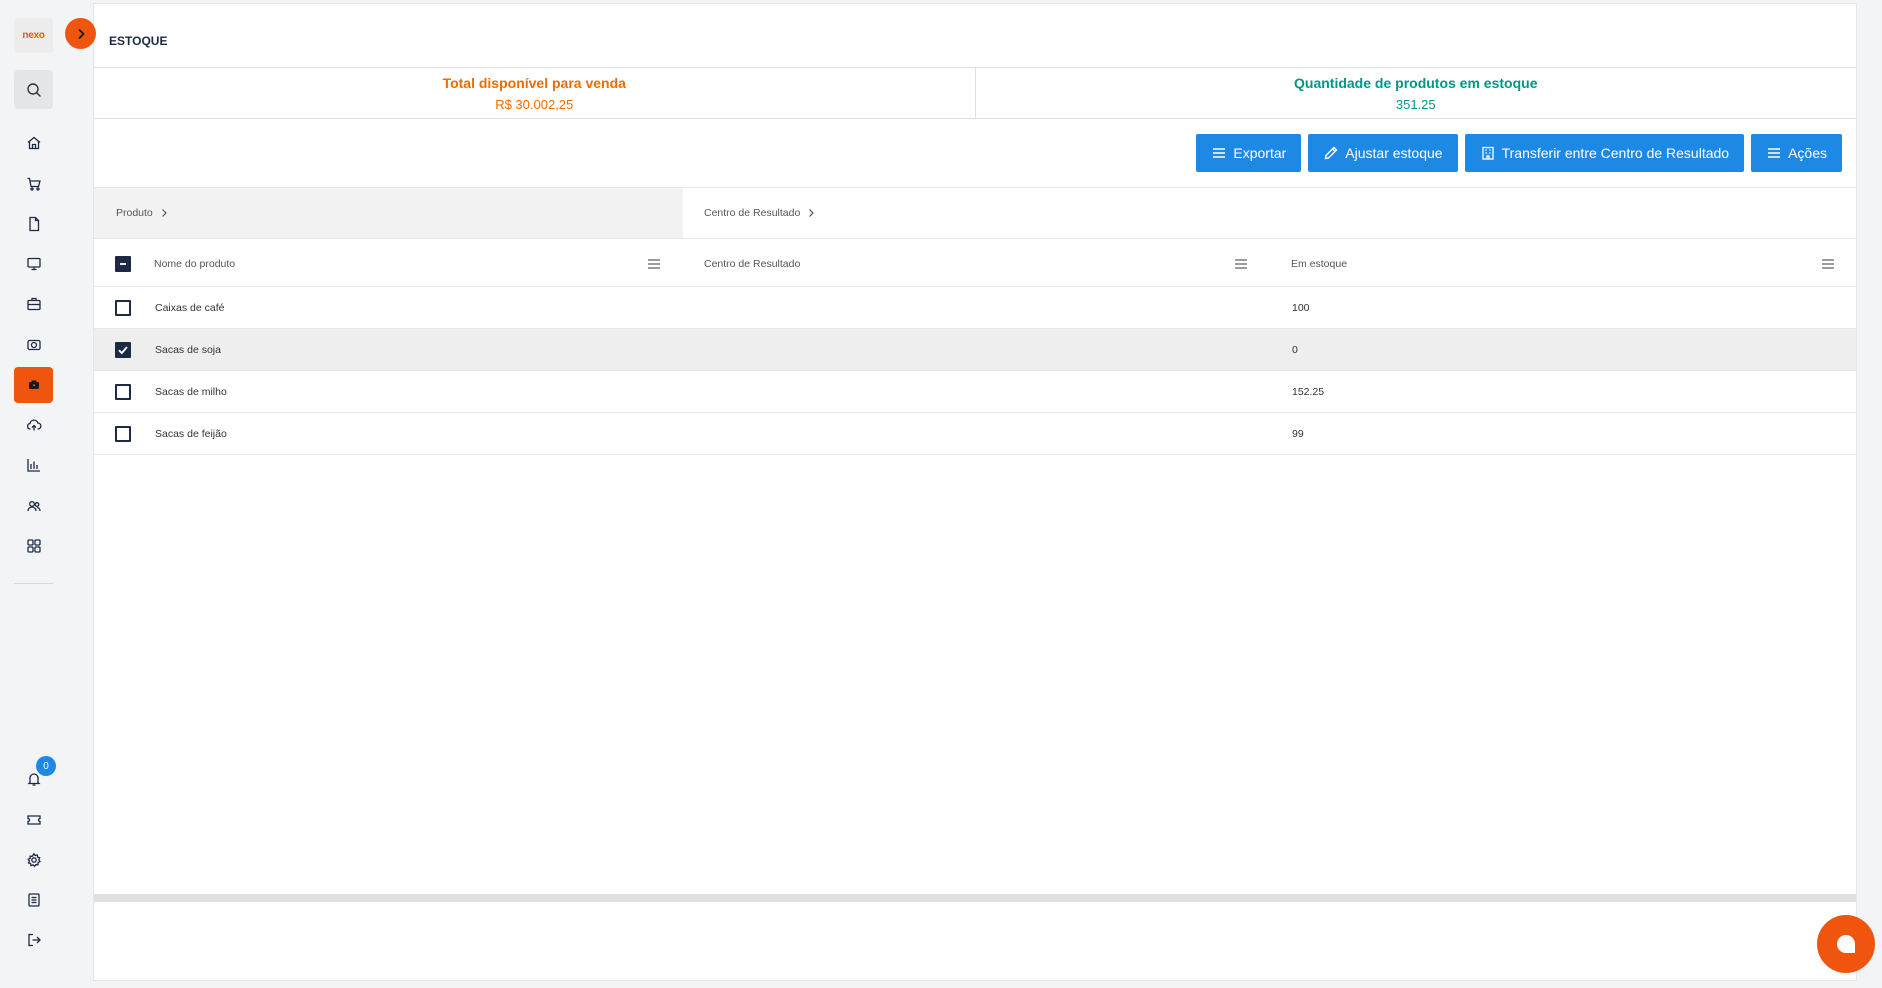 The image size is (1882, 988). I want to click on gear-icon, so click(33, 860).